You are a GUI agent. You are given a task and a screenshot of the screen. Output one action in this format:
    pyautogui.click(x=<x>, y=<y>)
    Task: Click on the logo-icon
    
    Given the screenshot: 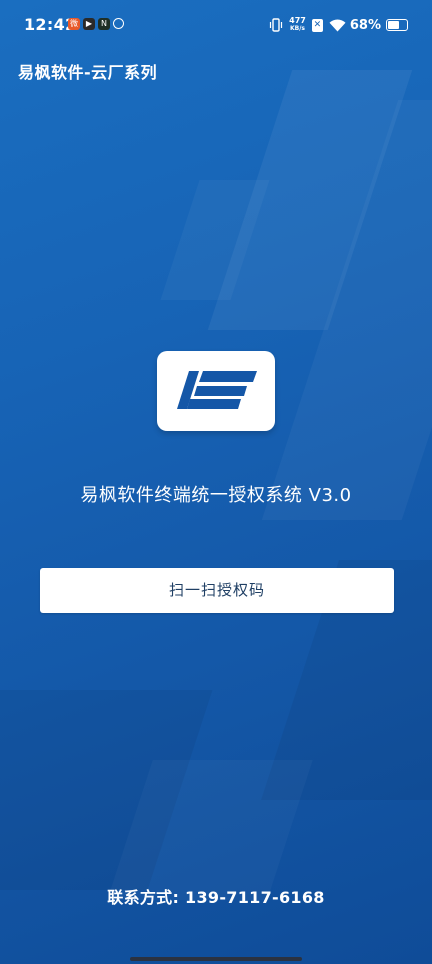 What is the action you would take?
    pyautogui.click(x=217, y=390)
    